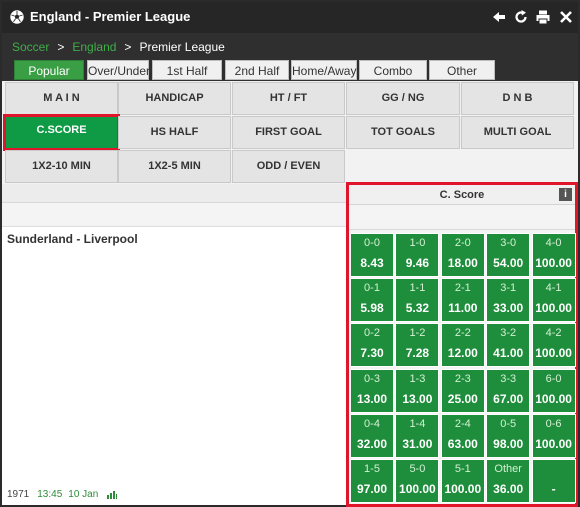  I want to click on odds-cell: 0-0 8.43, so click(372, 255).